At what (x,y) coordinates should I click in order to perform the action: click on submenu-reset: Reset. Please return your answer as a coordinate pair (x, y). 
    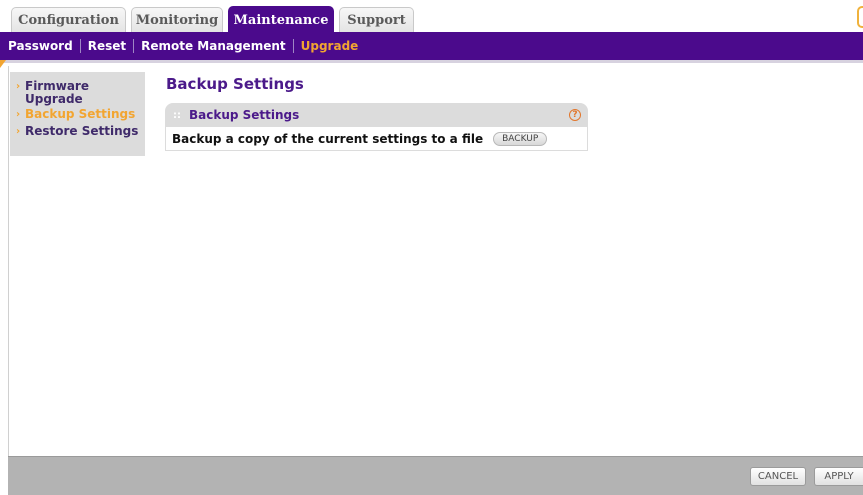
    Looking at the image, I should click on (107, 46).